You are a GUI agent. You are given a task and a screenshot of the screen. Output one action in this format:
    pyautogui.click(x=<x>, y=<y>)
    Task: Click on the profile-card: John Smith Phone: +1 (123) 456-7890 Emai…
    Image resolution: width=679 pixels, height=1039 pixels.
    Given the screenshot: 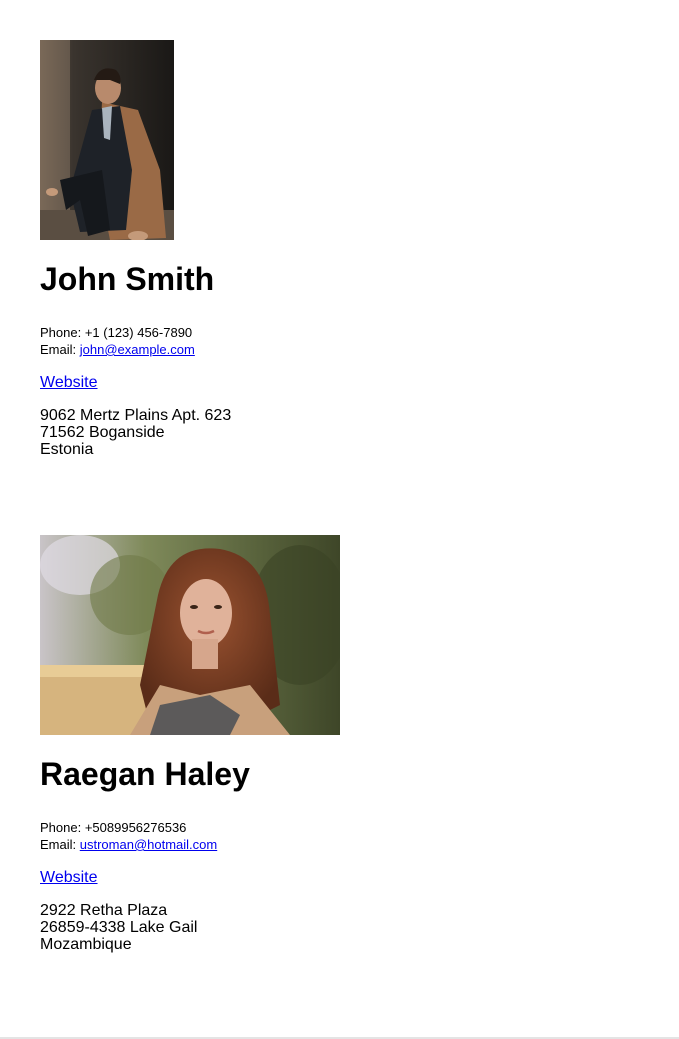 What is the action you would take?
    pyautogui.click(x=135, y=249)
    